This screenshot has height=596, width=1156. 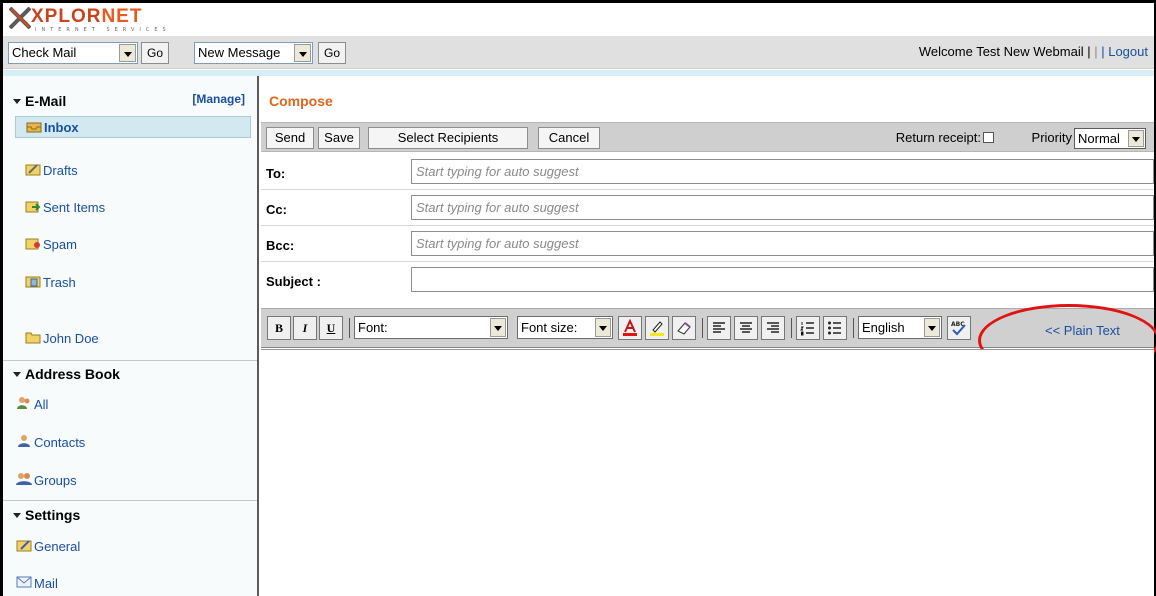 What do you see at coordinates (373, 327) in the screenshot?
I see `font-select-value: Font:` at bounding box center [373, 327].